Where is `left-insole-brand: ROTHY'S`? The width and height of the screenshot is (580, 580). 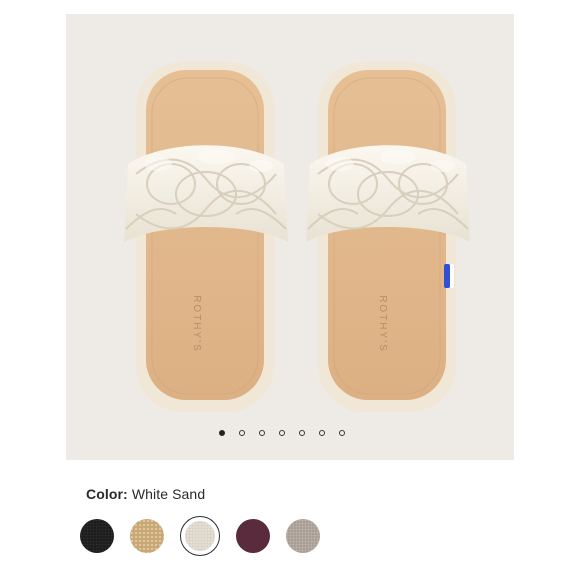
left-insole-brand: ROTHY'S is located at coordinates (196, 324).